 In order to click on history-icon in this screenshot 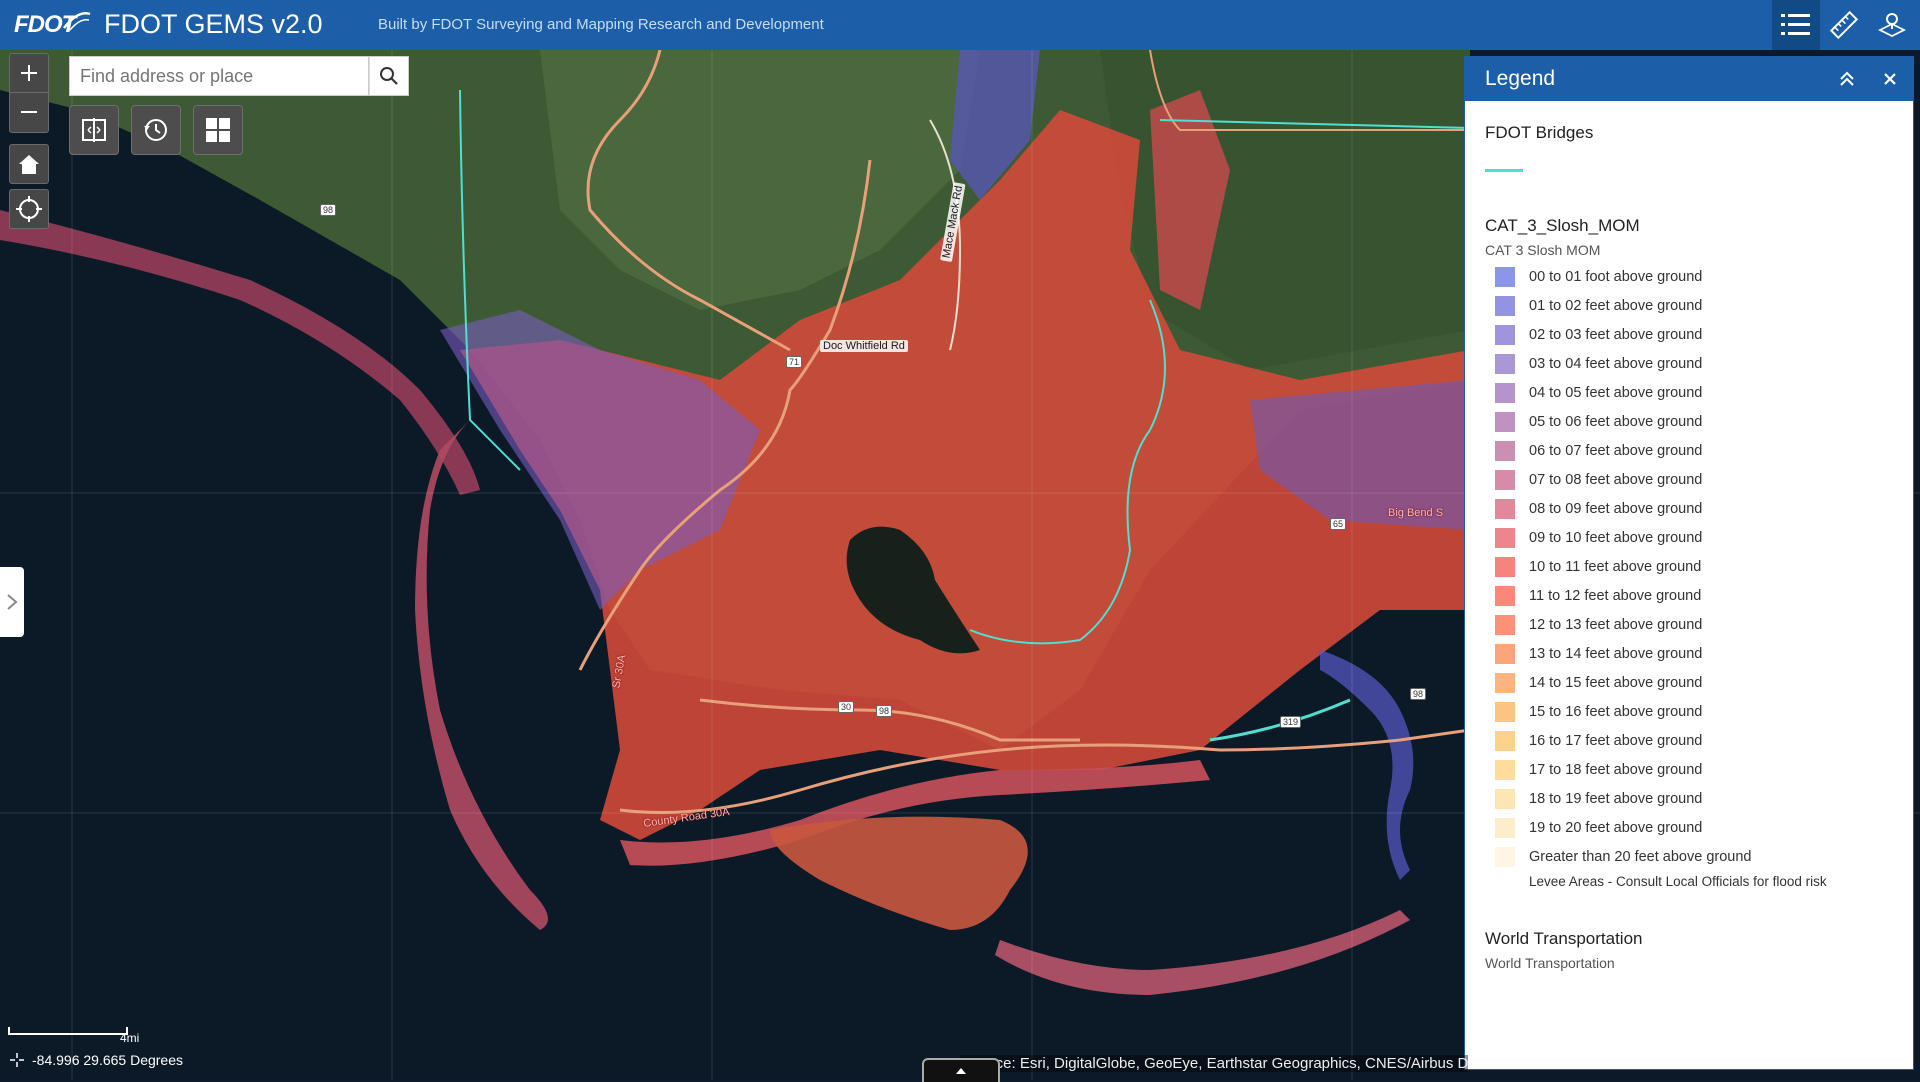, I will do `click(155, 130)`.